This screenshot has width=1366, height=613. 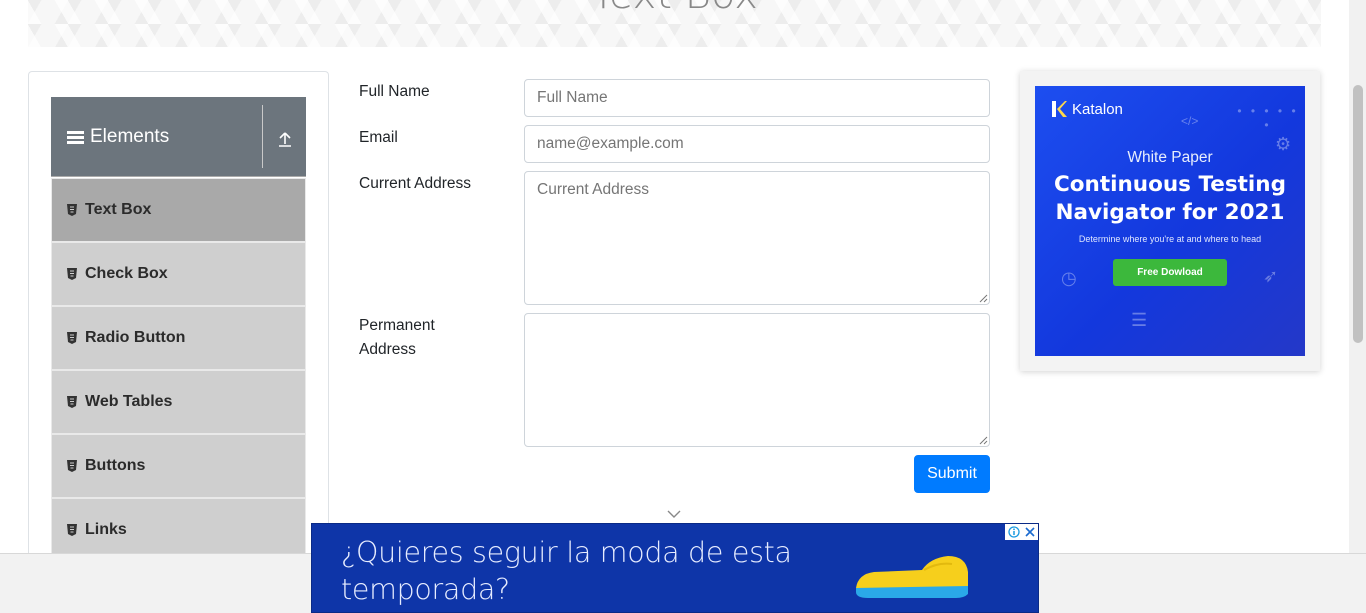 What do you see at coordinates (178, 137) in the screenshot?
I see `elements-group-header: Elements` at bounding box center [178, 137].